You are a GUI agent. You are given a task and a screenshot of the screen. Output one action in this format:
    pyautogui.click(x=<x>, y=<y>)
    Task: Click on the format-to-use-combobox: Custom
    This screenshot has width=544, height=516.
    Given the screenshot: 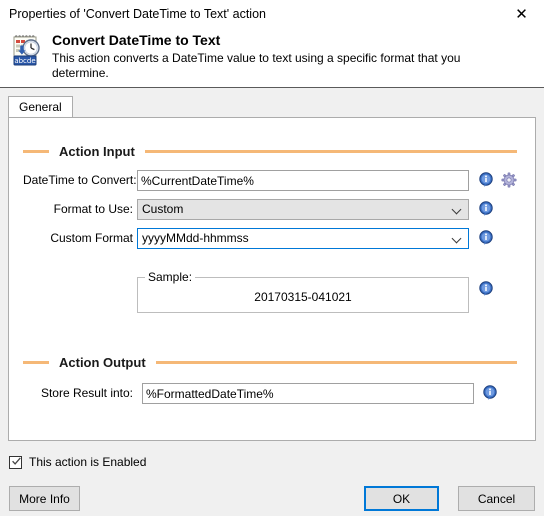 What is the action you would take?
    pyautogui.click(x=303, y=209)
    